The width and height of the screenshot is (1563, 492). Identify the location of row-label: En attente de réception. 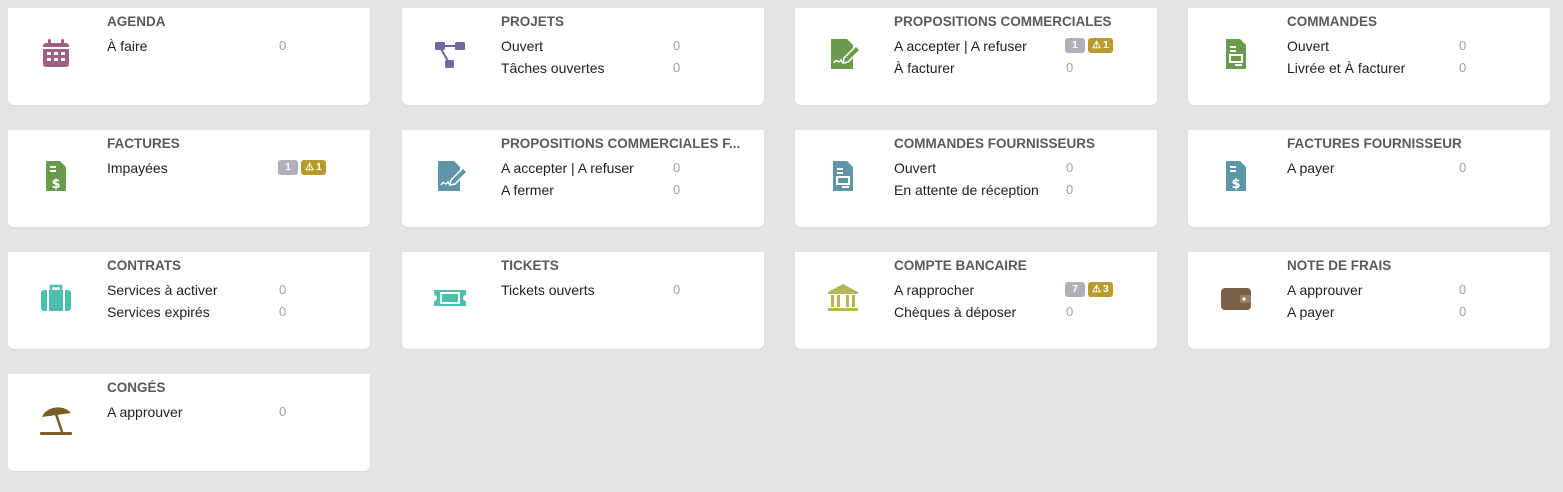
(966, 190).